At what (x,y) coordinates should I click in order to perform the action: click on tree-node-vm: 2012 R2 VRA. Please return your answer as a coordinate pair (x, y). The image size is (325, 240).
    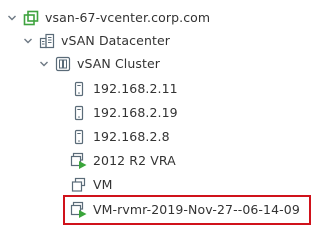
    Looking at the image, I should click on (123, 161).